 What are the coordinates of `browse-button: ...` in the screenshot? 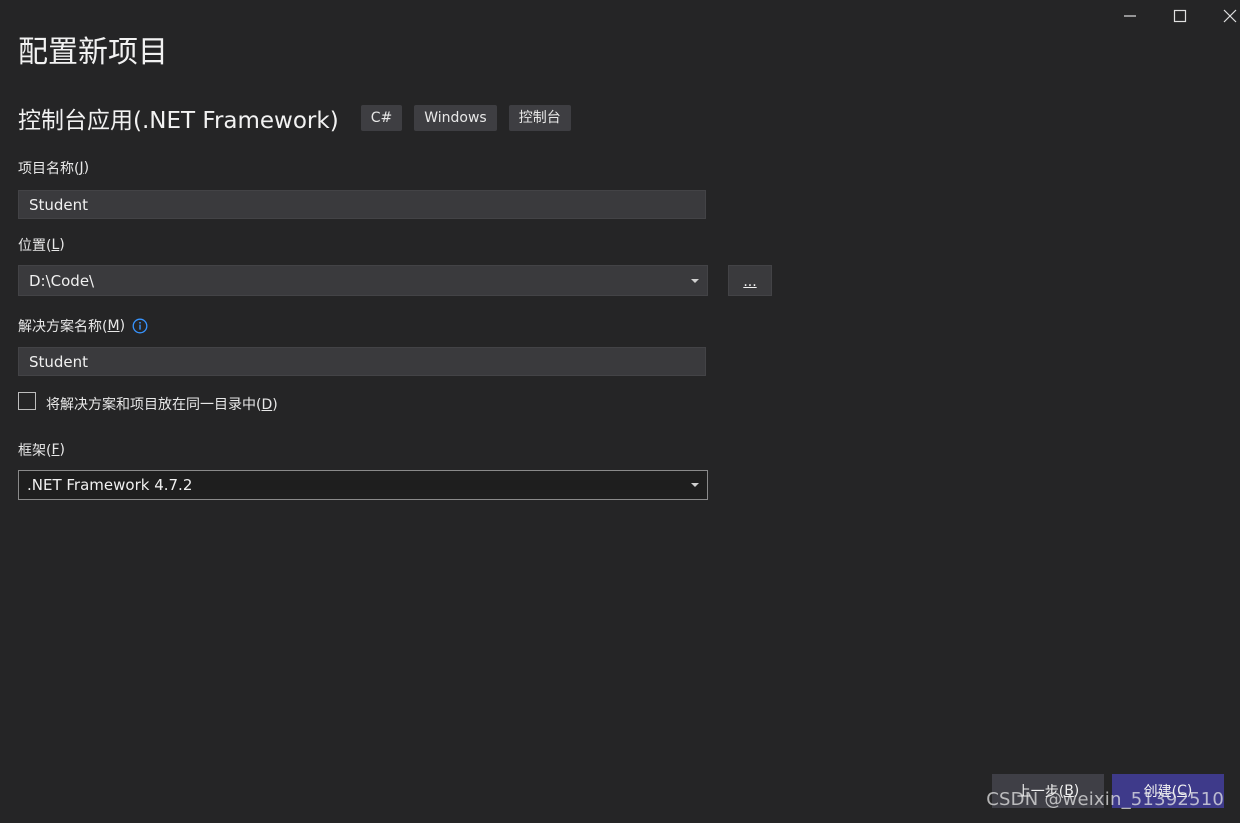 It's located at (750, 280).